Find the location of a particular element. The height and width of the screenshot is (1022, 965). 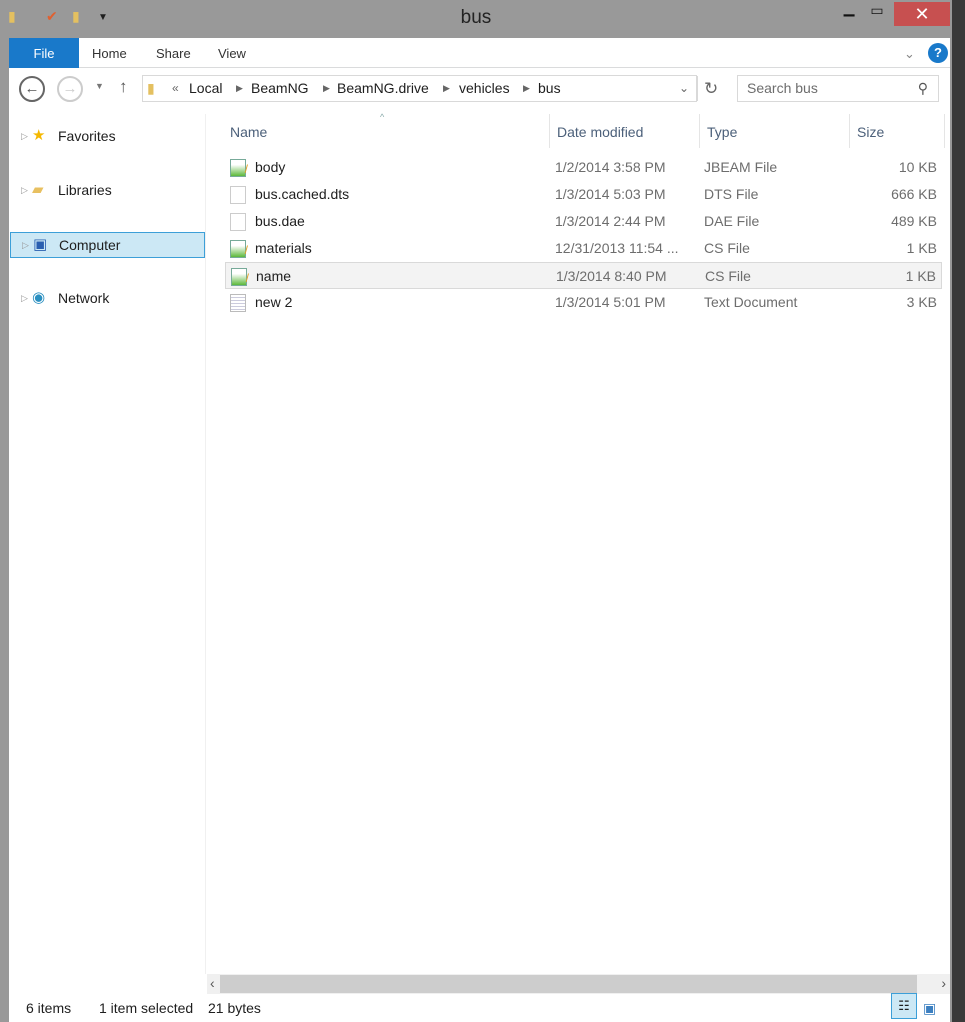

search-icon: ⚲ is located at coordinates (923, 88).